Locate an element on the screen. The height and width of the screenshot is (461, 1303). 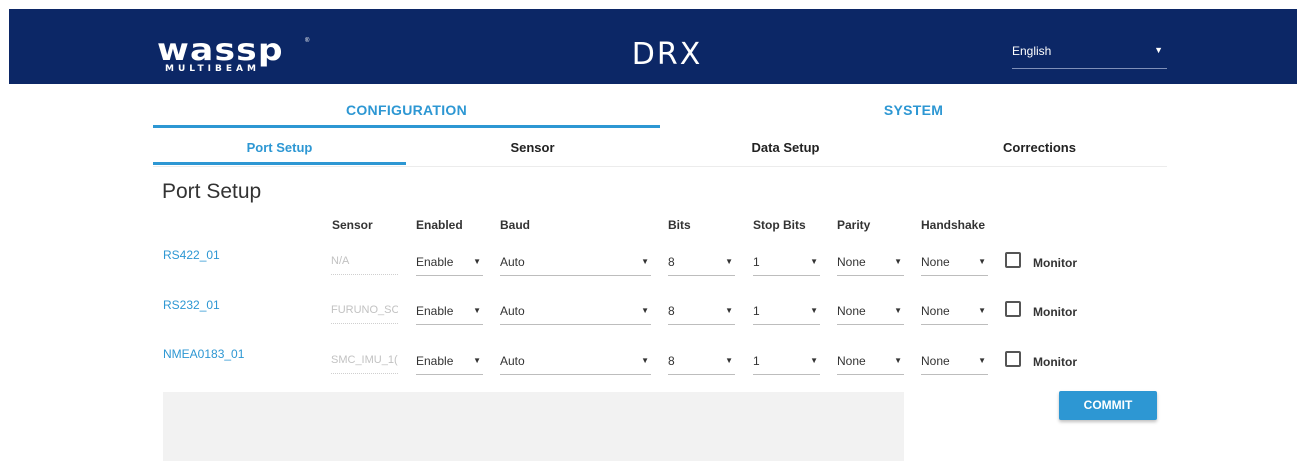
tab-corrections: Corrections is located at coordinates (1039, 149).